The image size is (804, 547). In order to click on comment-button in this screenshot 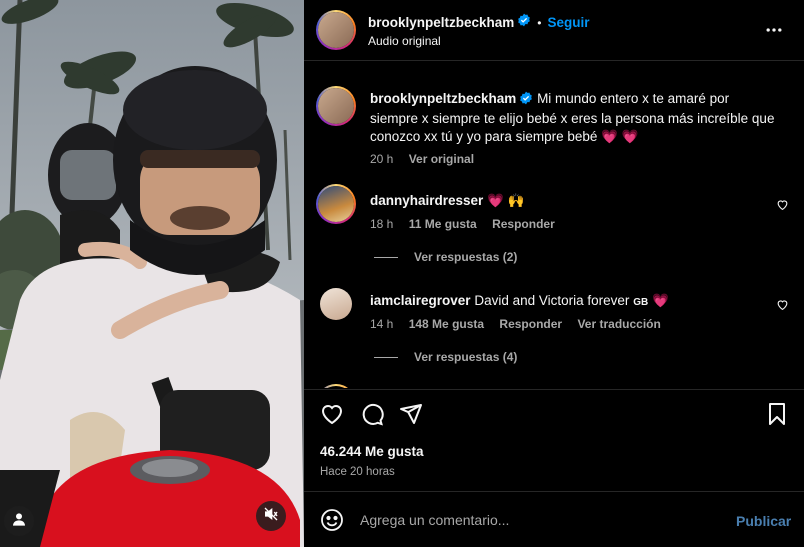, I will do `click(372, 416)`.